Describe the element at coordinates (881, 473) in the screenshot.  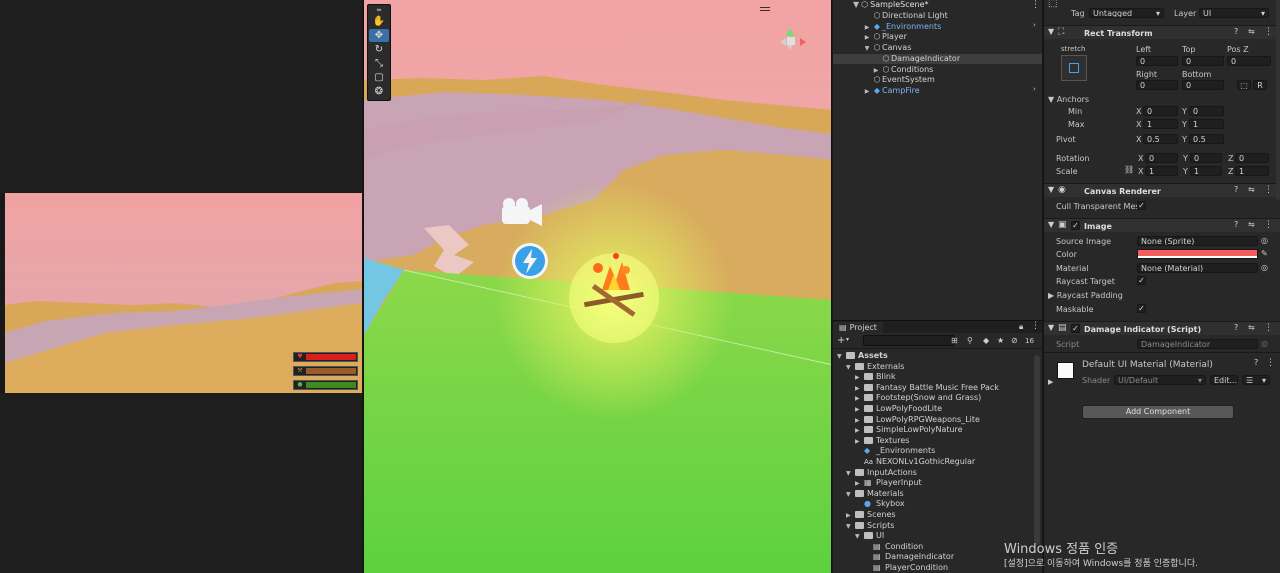
I see `project-item: ▼ InputActions` at that location.